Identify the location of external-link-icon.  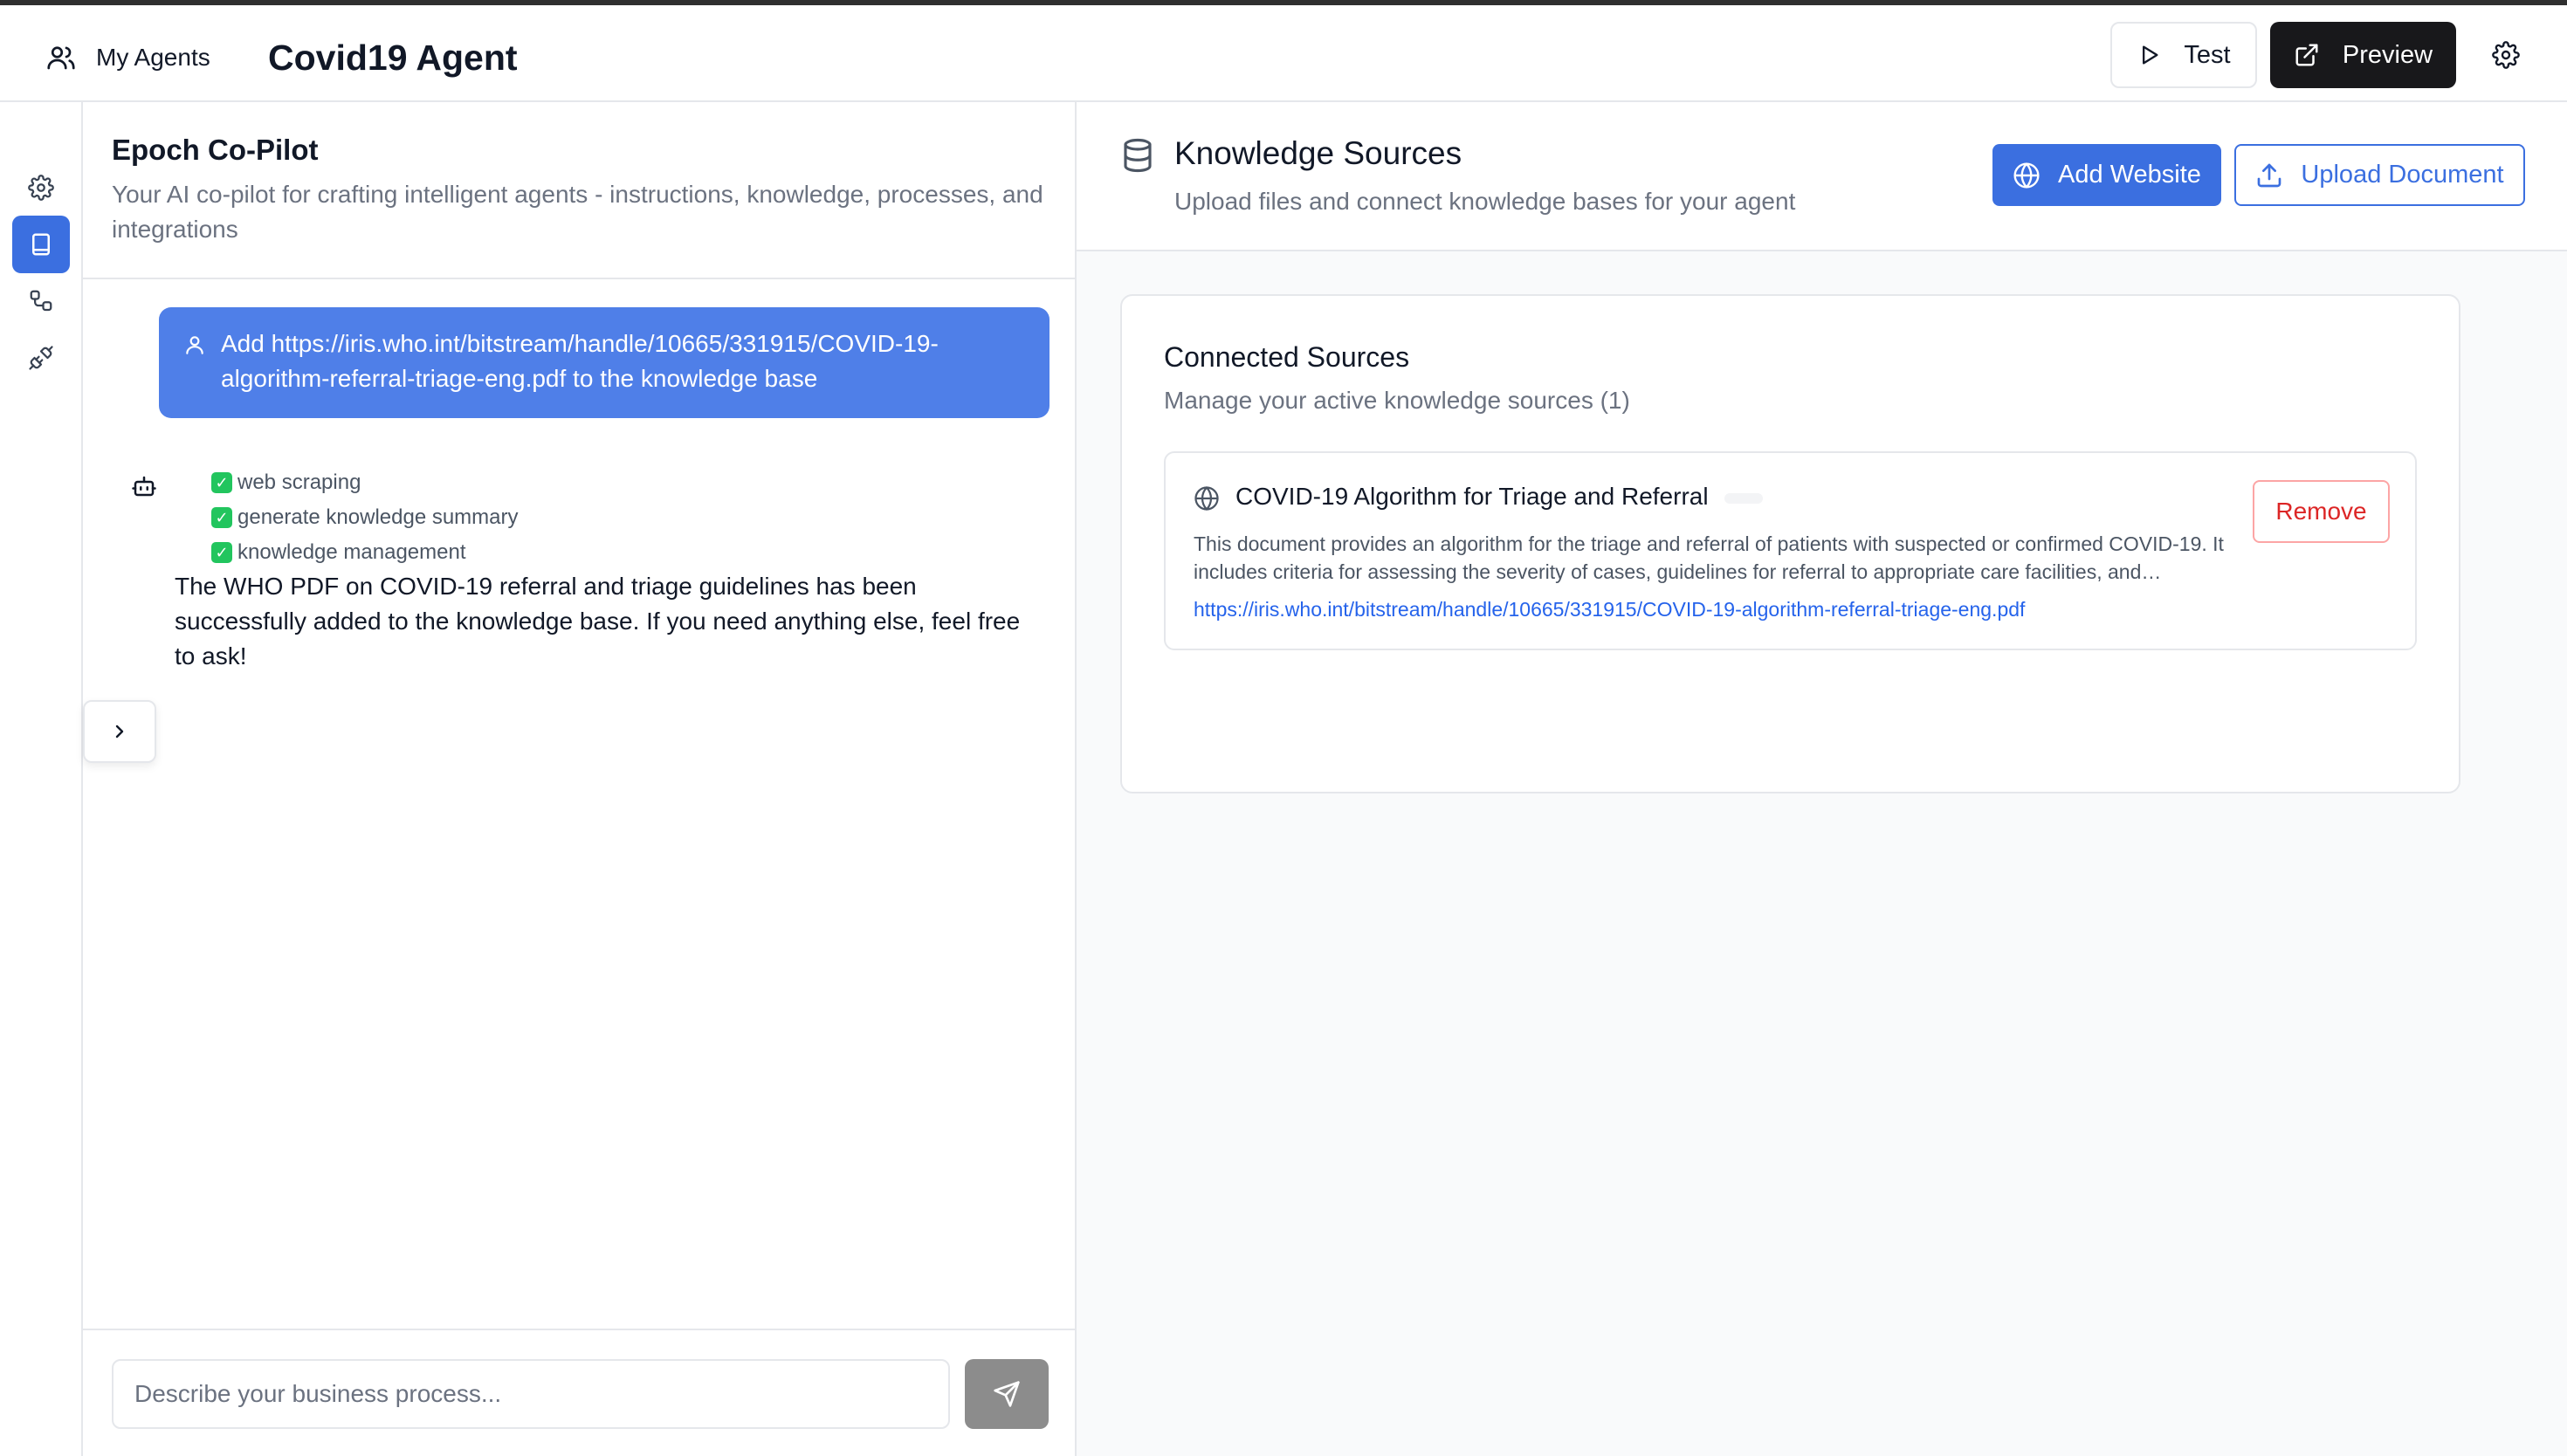
(2306, 55).